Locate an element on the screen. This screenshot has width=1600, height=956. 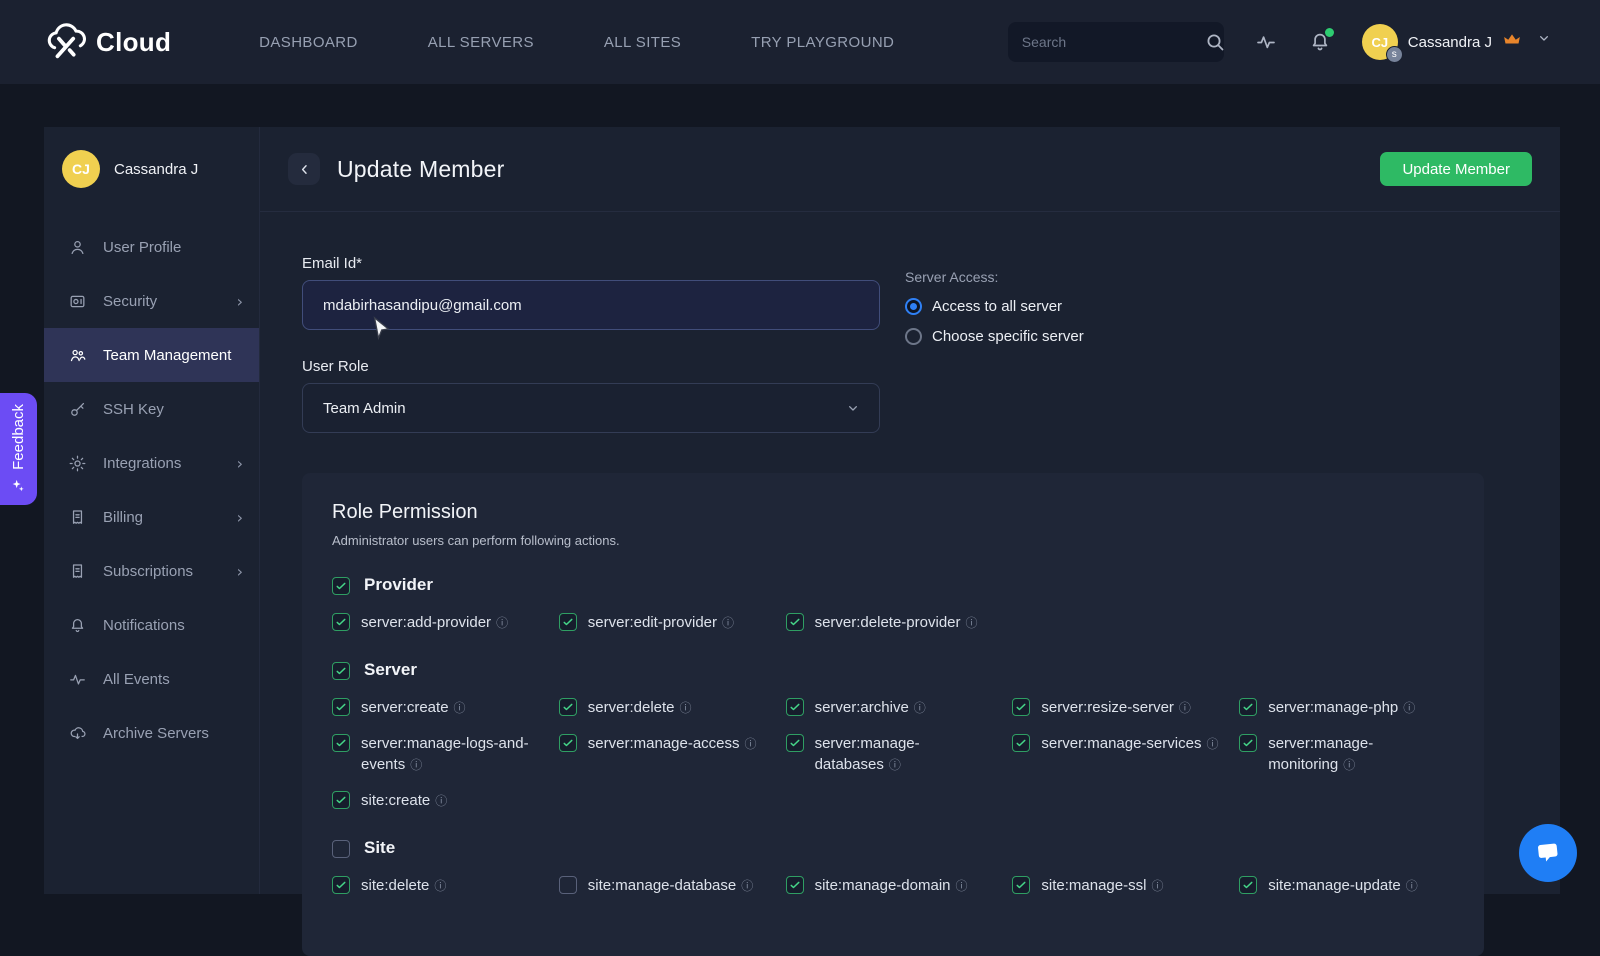
search-box is located at coordinates (1117, 42).